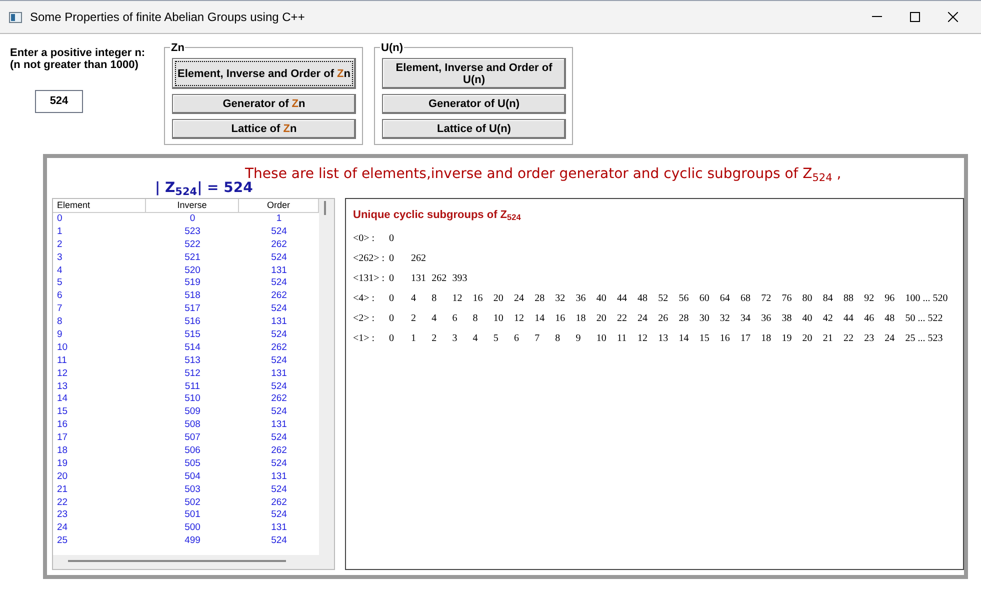 The image size is (981, 597). I want to click on action-button: Lattice of Zn, so click(264, 129).